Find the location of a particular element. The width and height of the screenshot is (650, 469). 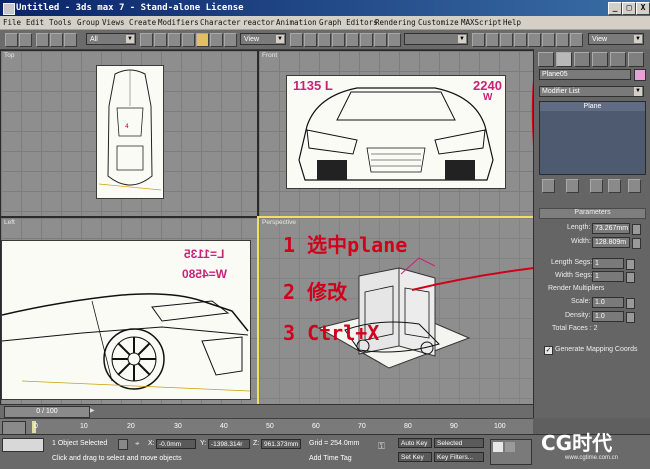

absolute-mode-icon: ⌖ is located at coordinates (139, 443).